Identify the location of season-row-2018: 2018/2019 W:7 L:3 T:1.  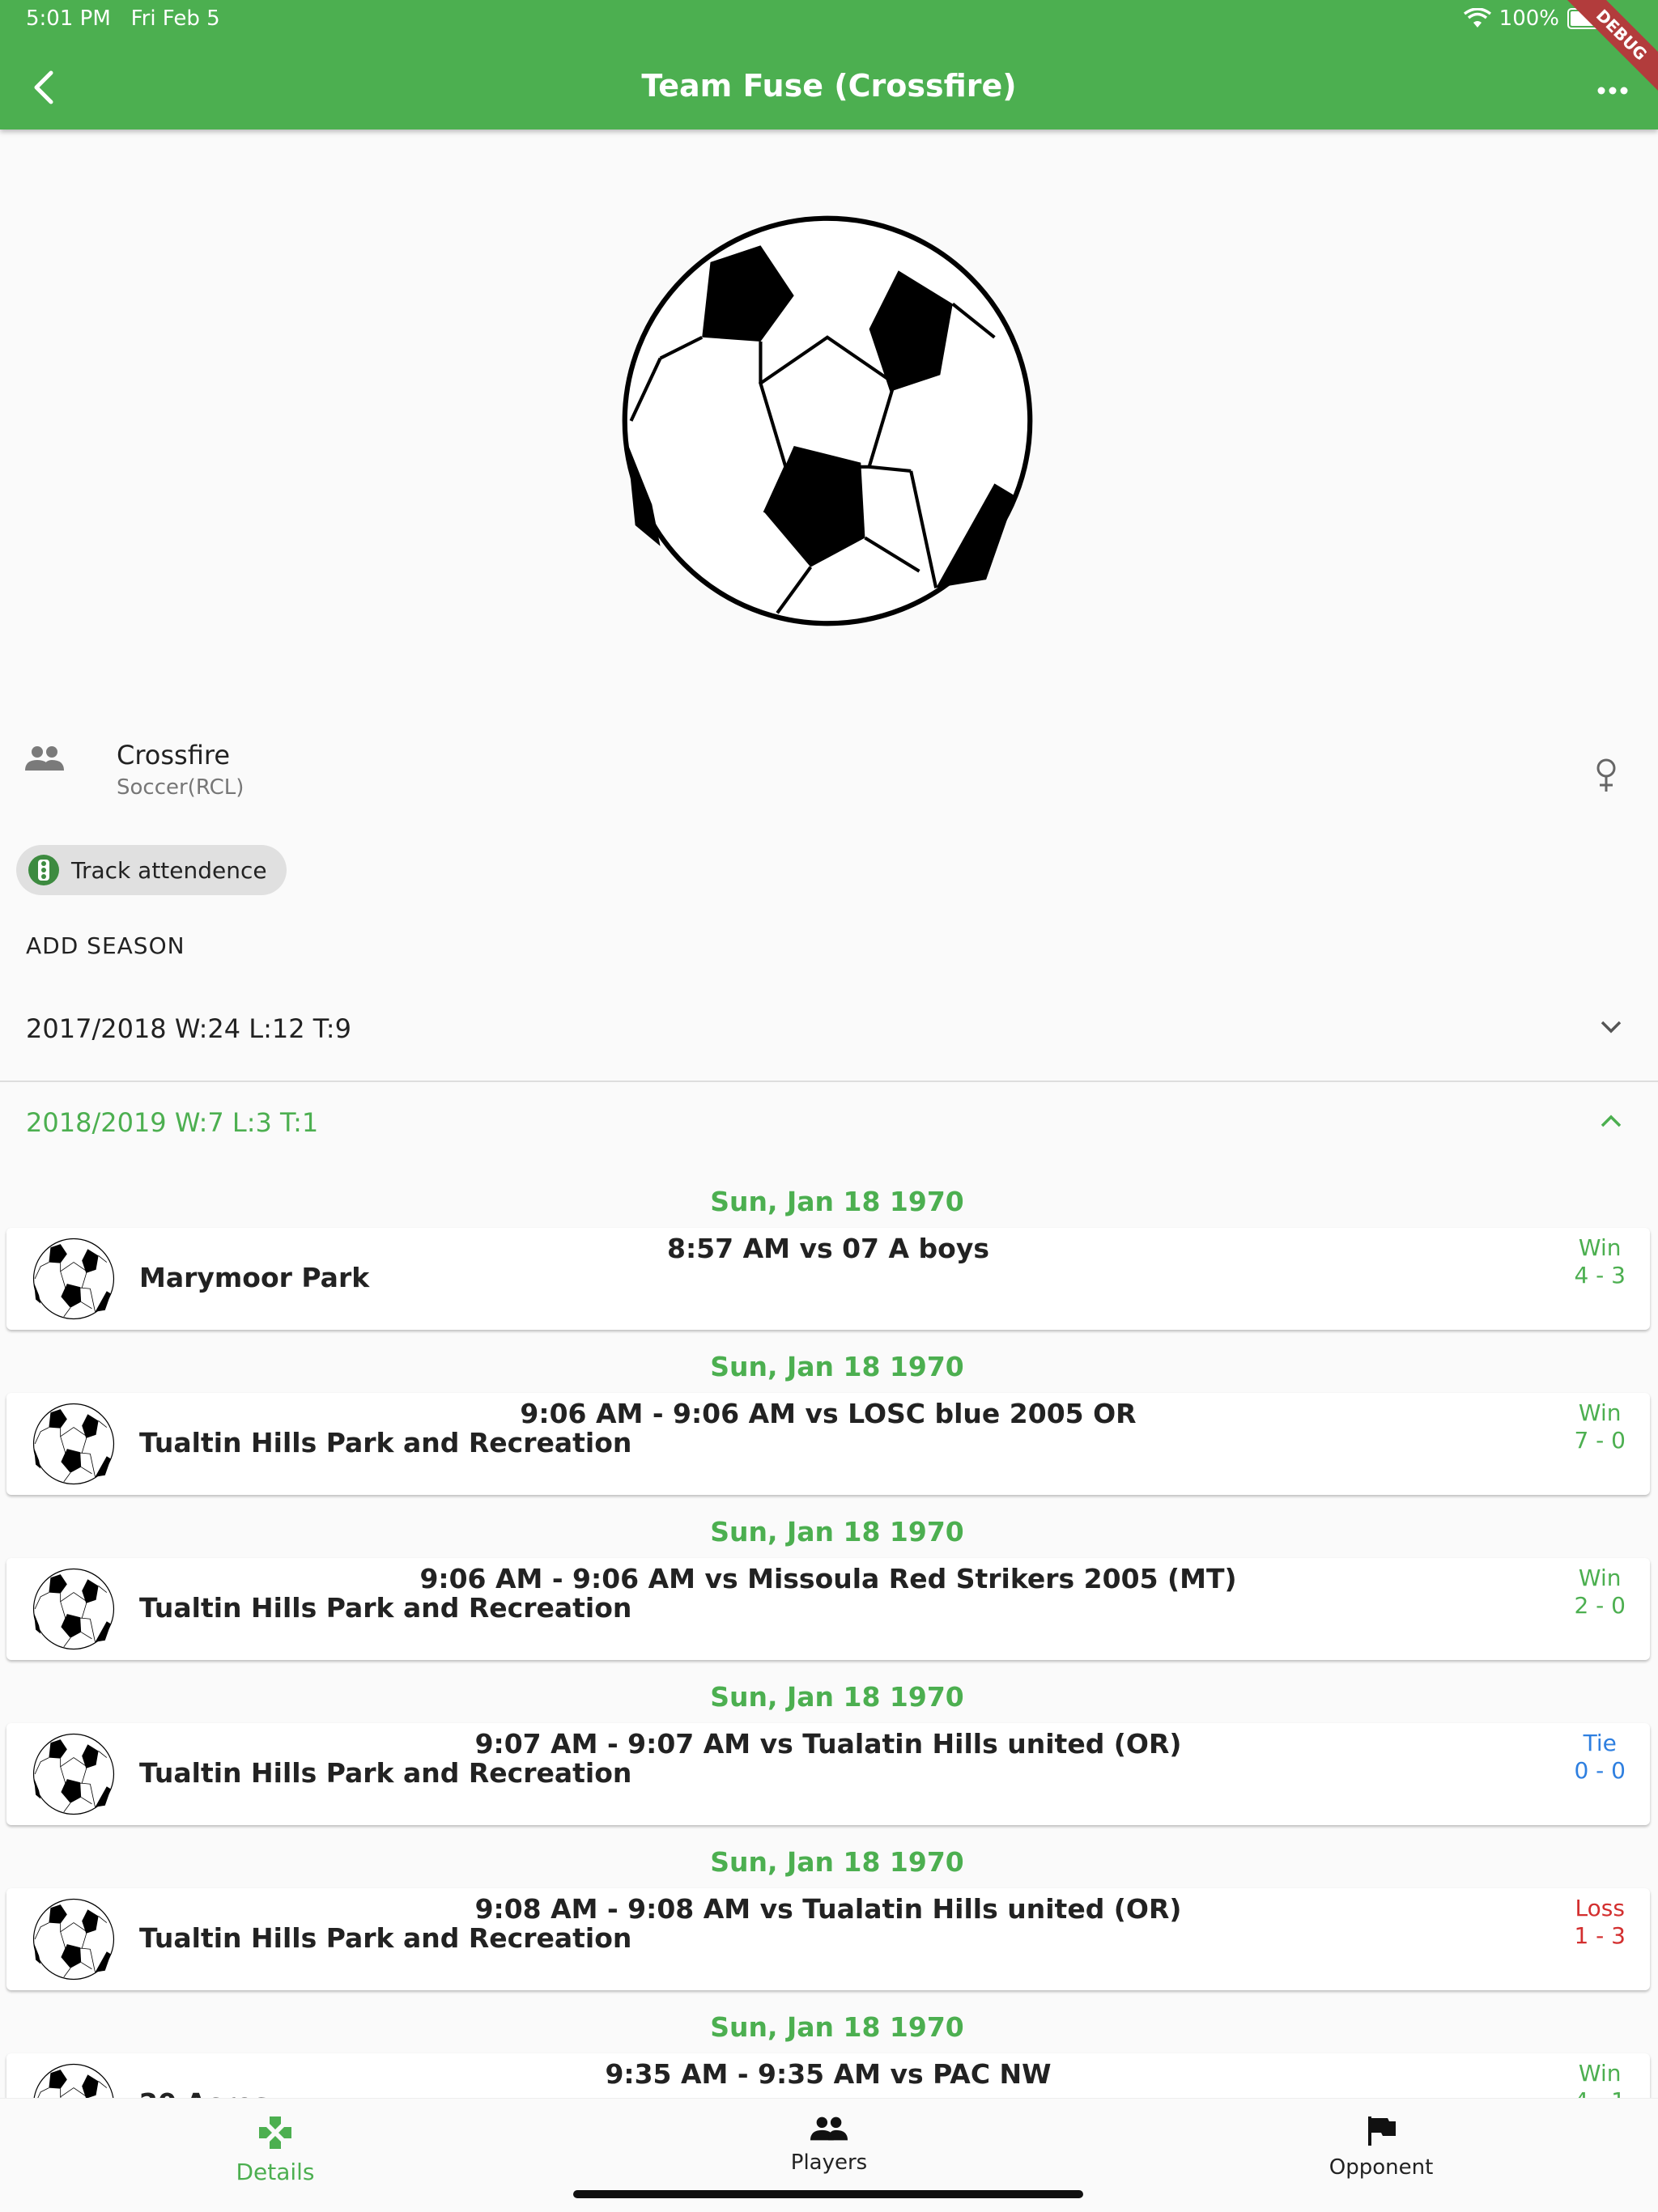
(829, 1127).